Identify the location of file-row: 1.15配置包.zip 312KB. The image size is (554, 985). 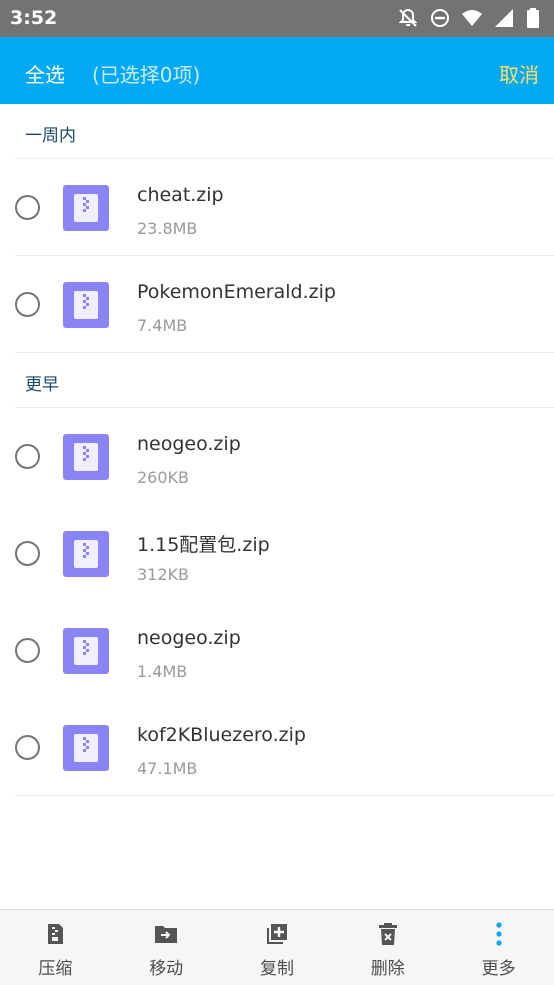
(277, 553).